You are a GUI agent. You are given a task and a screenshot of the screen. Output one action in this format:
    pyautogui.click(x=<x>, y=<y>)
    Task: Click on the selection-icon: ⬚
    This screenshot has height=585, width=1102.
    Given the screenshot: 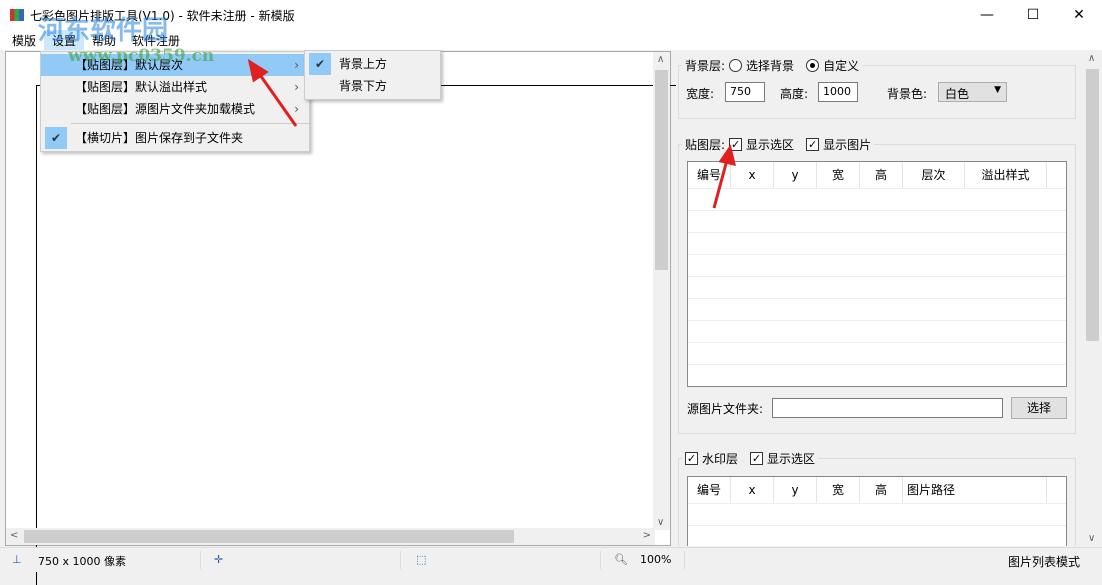 What is the action you would take?
    pyautogui.click(x=421, y=559)
    